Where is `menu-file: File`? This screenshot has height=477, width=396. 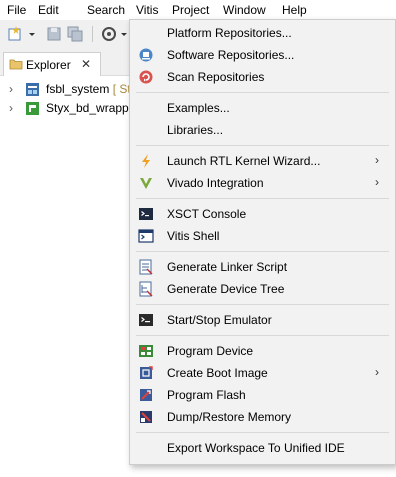 menu-file: File is located at coordinates (16, 10).